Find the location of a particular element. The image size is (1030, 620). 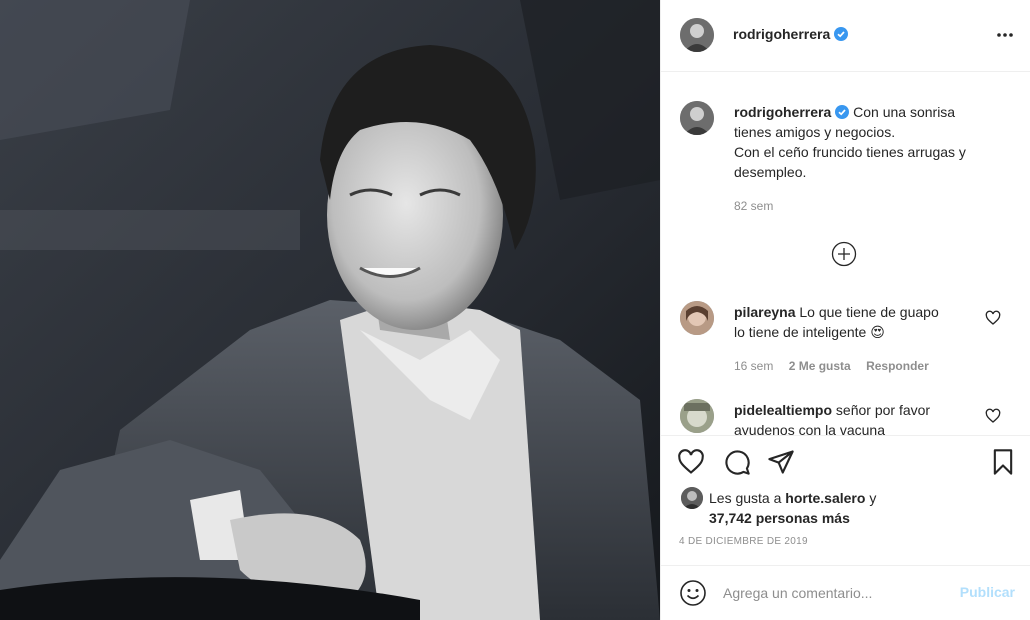

post-date: 4 DE DICIEMBRE DE 2019 is located at coordinates (743, 541).